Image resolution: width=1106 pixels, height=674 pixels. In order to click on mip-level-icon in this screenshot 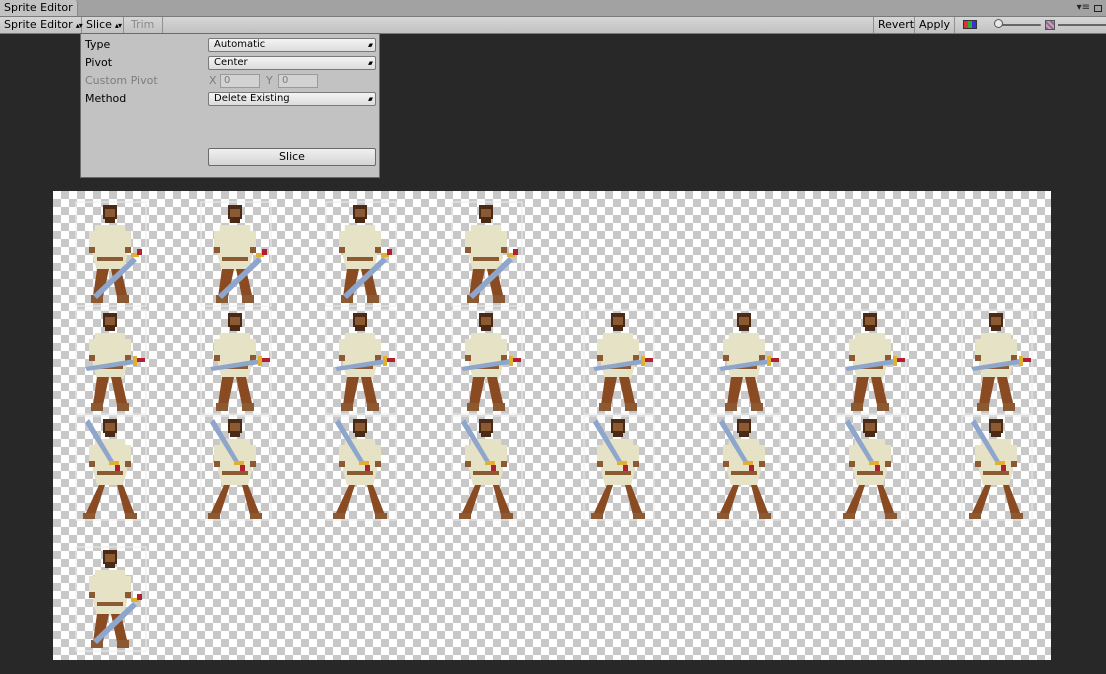, I will do `click(1050, 25)`.